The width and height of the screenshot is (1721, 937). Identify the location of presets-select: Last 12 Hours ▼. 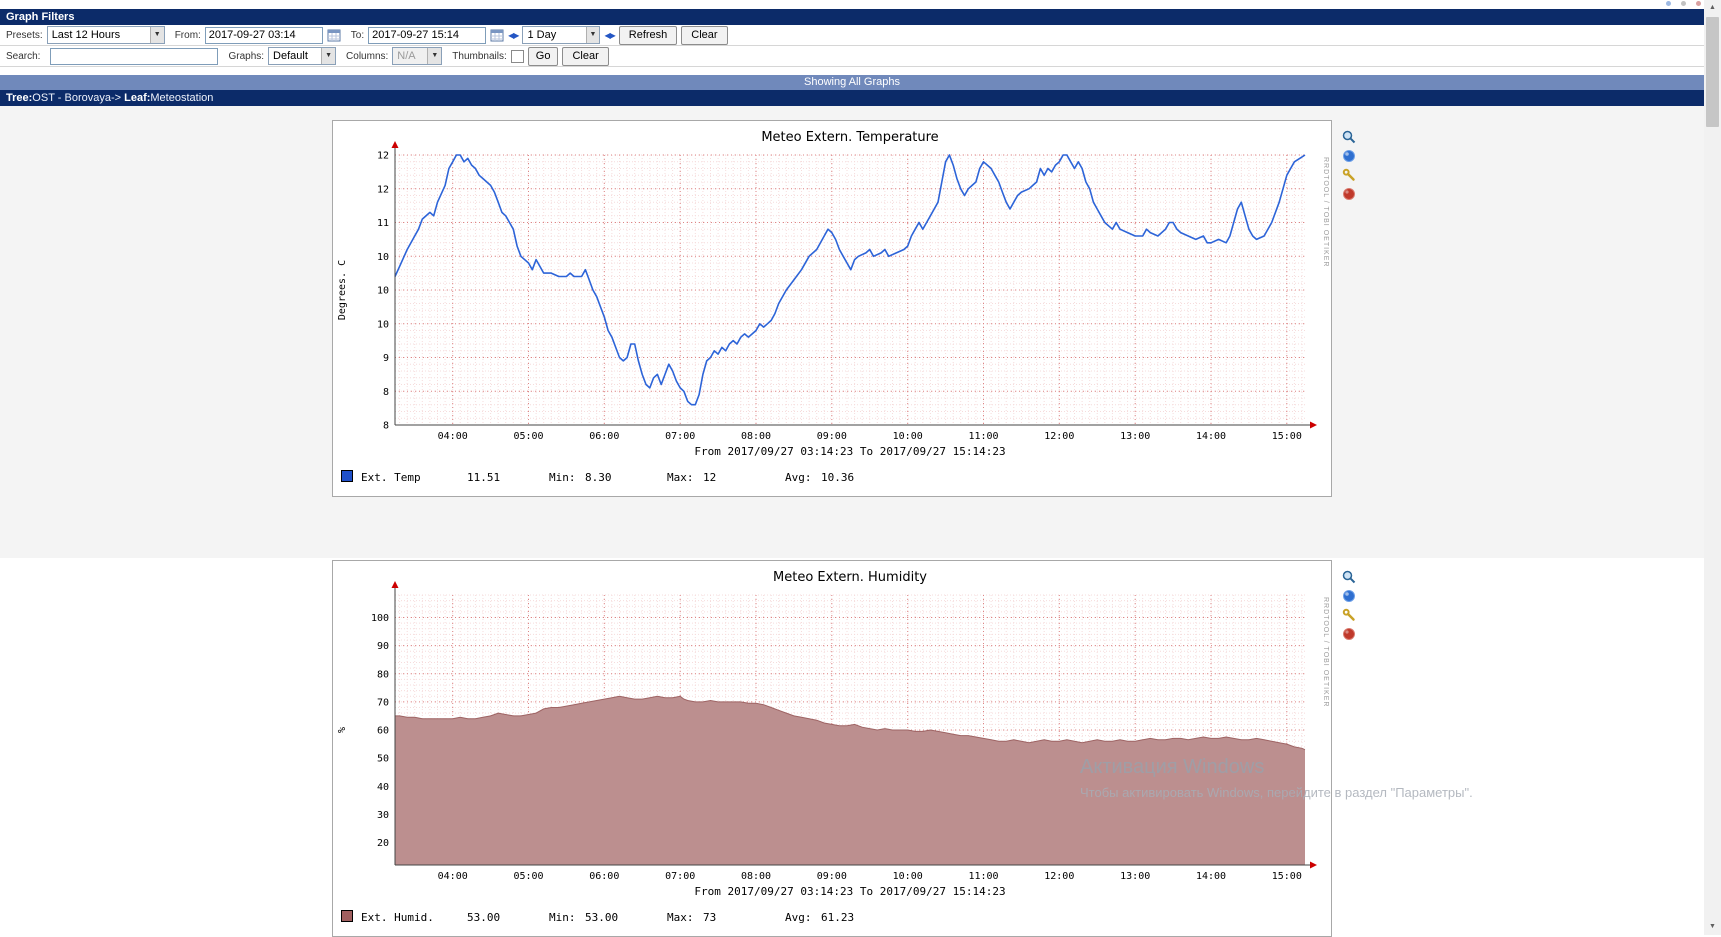
(105, 35).